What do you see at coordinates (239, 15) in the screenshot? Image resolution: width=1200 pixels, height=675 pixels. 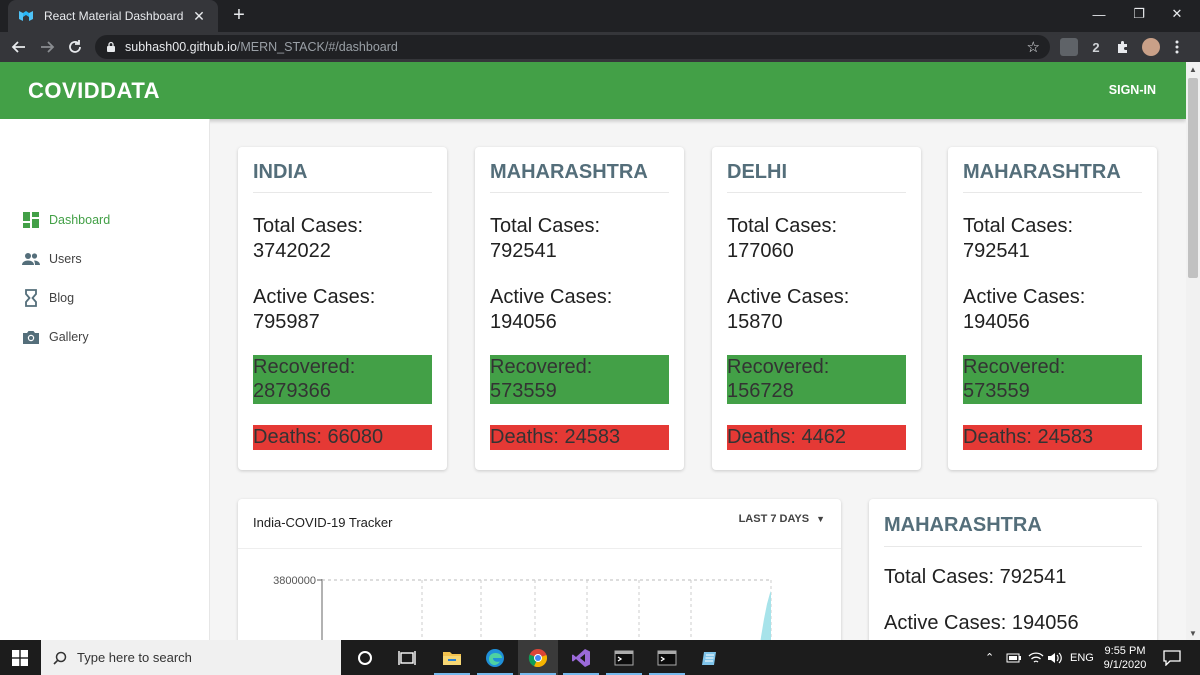 I see `new-tab-button: +` at bounding box center [239, 15].